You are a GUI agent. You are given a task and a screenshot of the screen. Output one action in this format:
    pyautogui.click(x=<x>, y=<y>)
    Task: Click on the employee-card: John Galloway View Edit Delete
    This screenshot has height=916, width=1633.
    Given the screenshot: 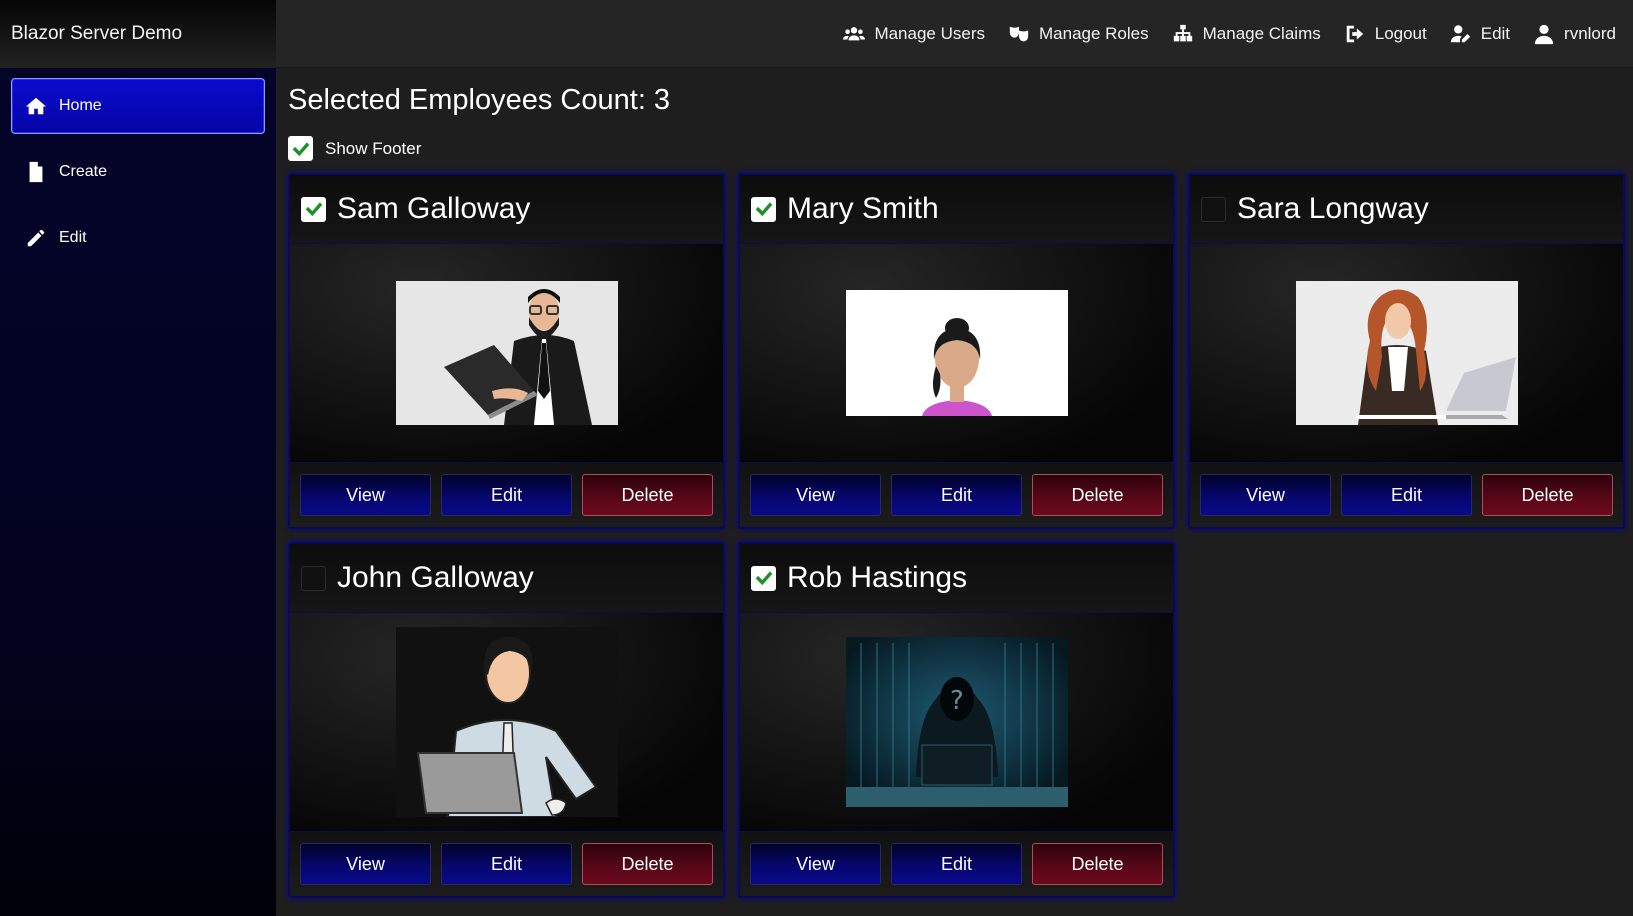 What is the action you would take?
    pyautogui.click(x=506, y=720)
    